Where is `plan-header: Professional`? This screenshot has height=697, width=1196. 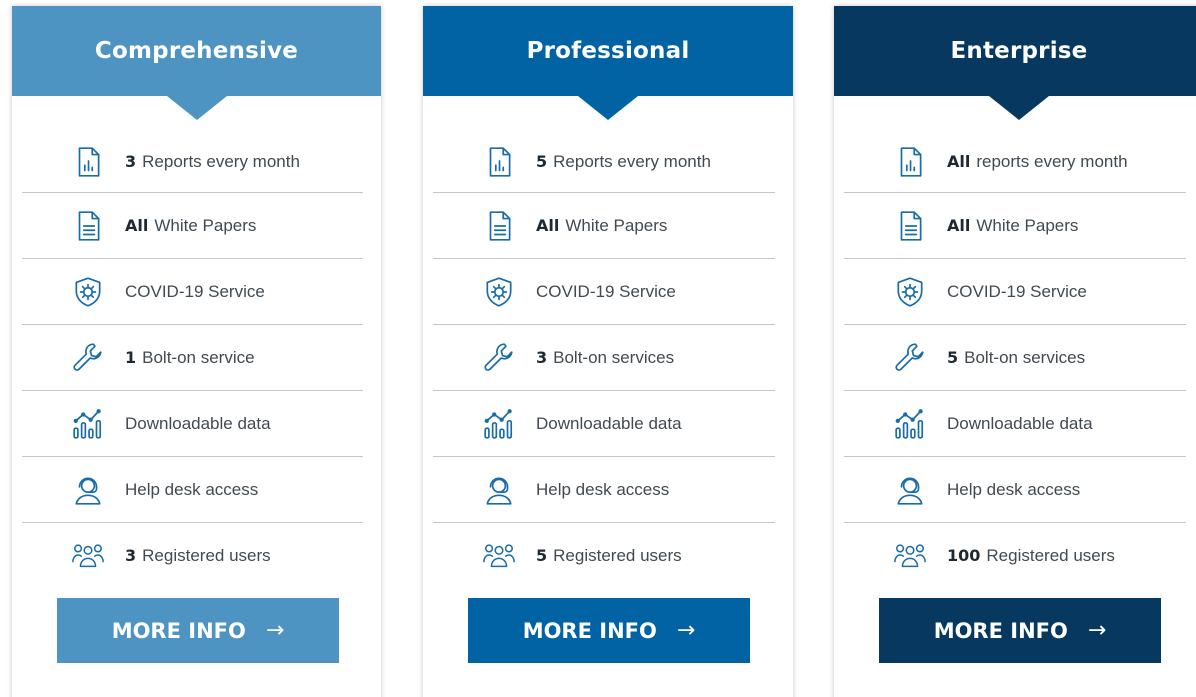
plan-header: Professional is located at coordinates (608, 63).